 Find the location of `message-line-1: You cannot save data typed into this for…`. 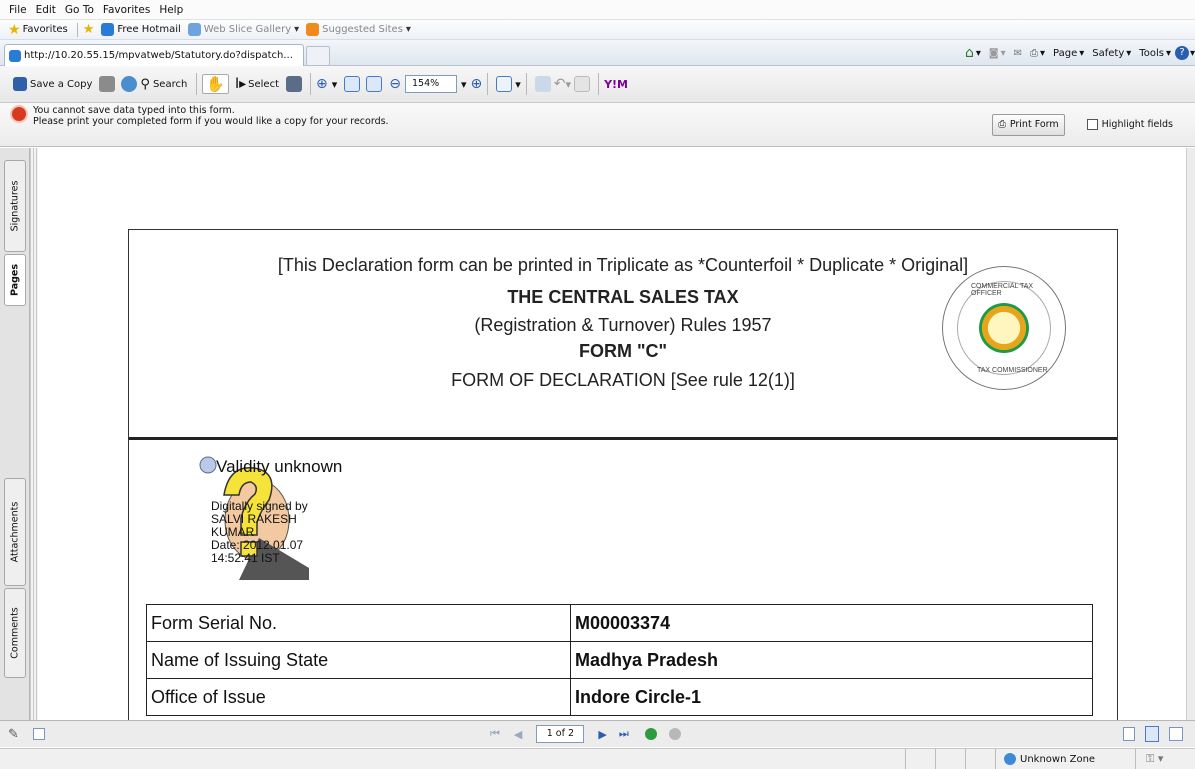

message-line-1: You cannot save data typed into this for… is located at coordinates (134, 110).